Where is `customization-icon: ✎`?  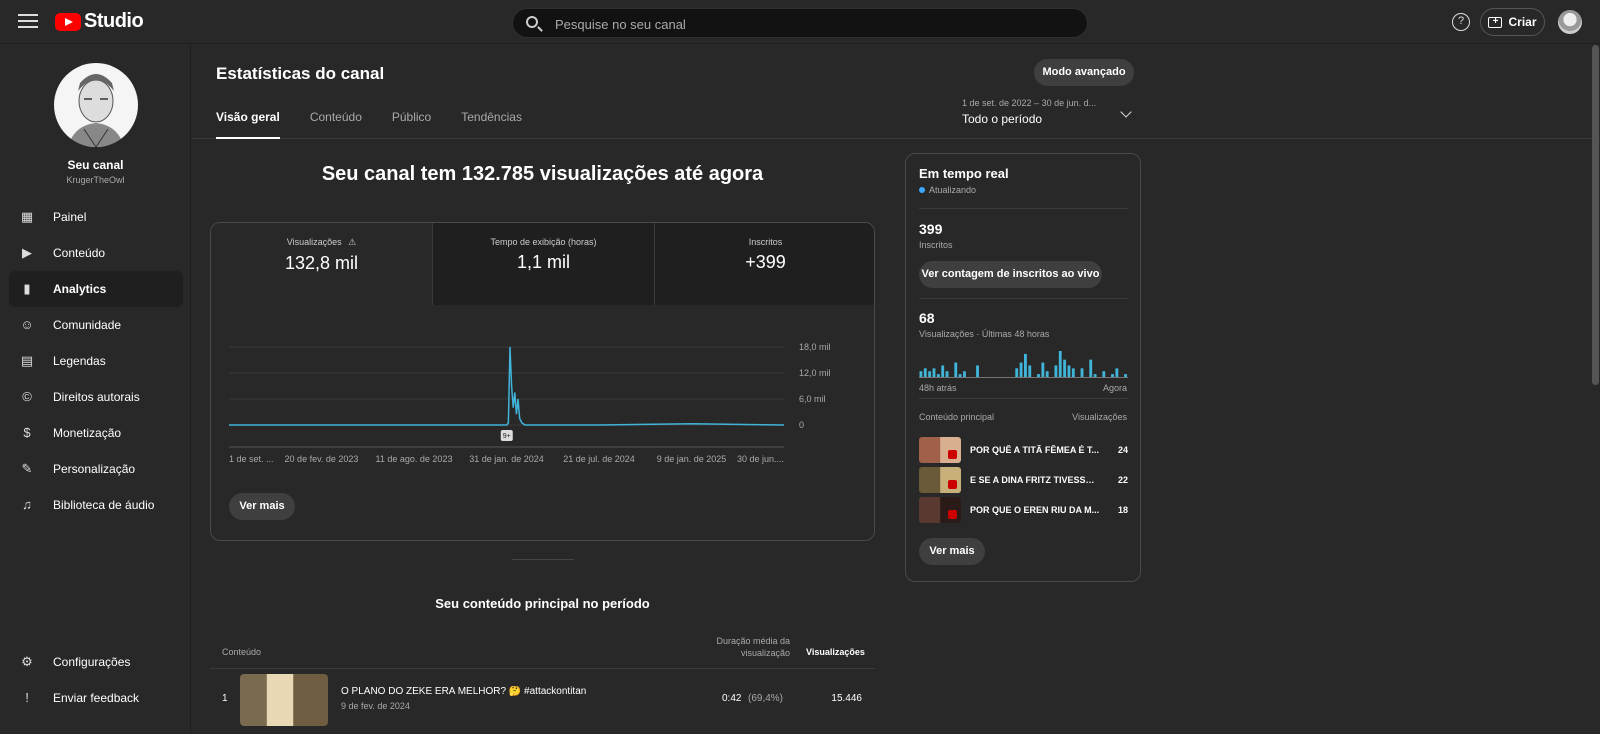 customization-icon: ✎ is located at coordinates (27, 468).